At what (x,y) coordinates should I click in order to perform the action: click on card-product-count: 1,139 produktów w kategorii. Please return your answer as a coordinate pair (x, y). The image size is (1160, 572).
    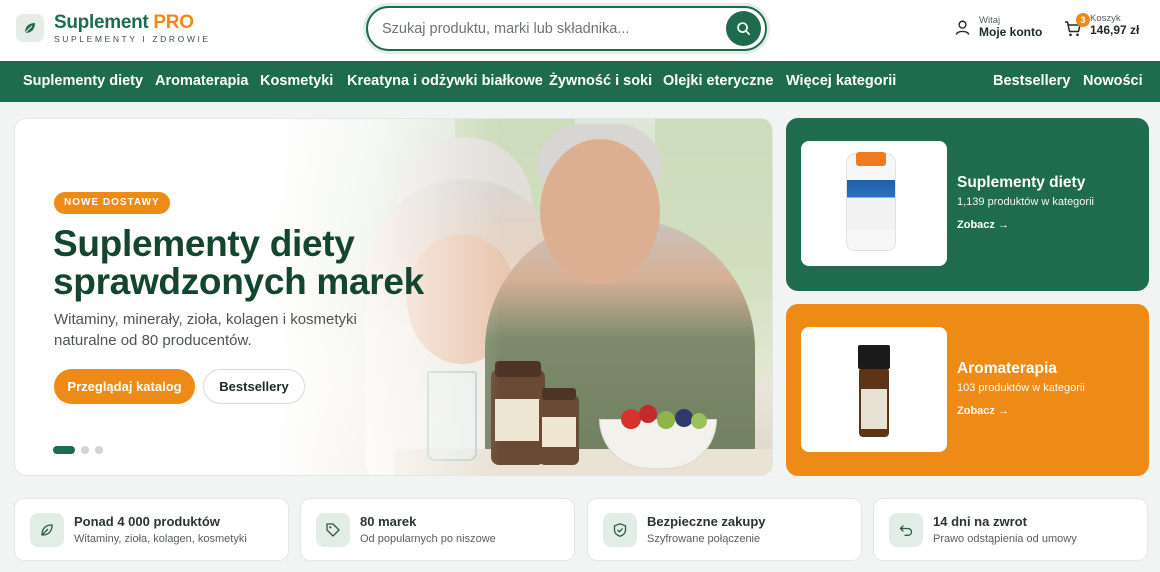
    Looking at the image, I should click on (1025, 202).